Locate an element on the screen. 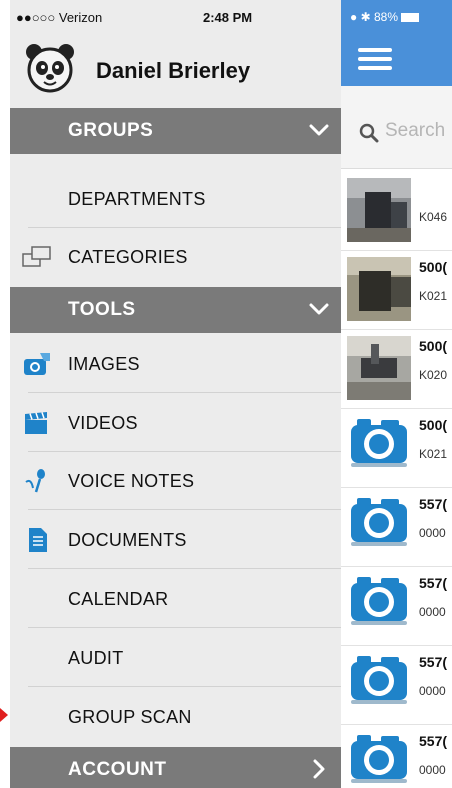 Image resolution: width=452 pixels, height=788 pixels. battery-percent: 88% is located at coordinates (386, 17).